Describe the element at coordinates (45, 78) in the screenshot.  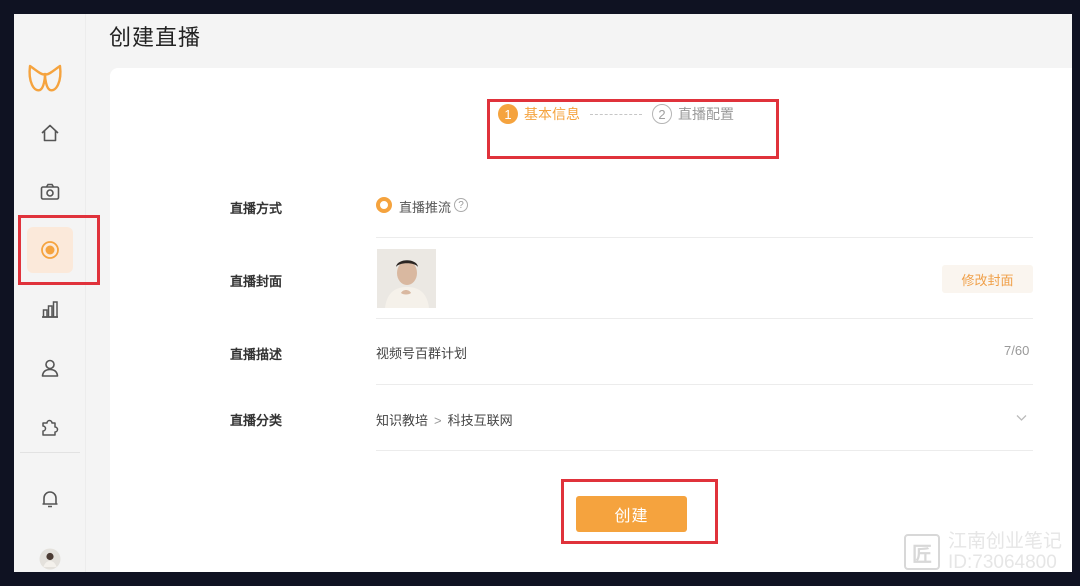
I see `brand-logo-icon` at that location.